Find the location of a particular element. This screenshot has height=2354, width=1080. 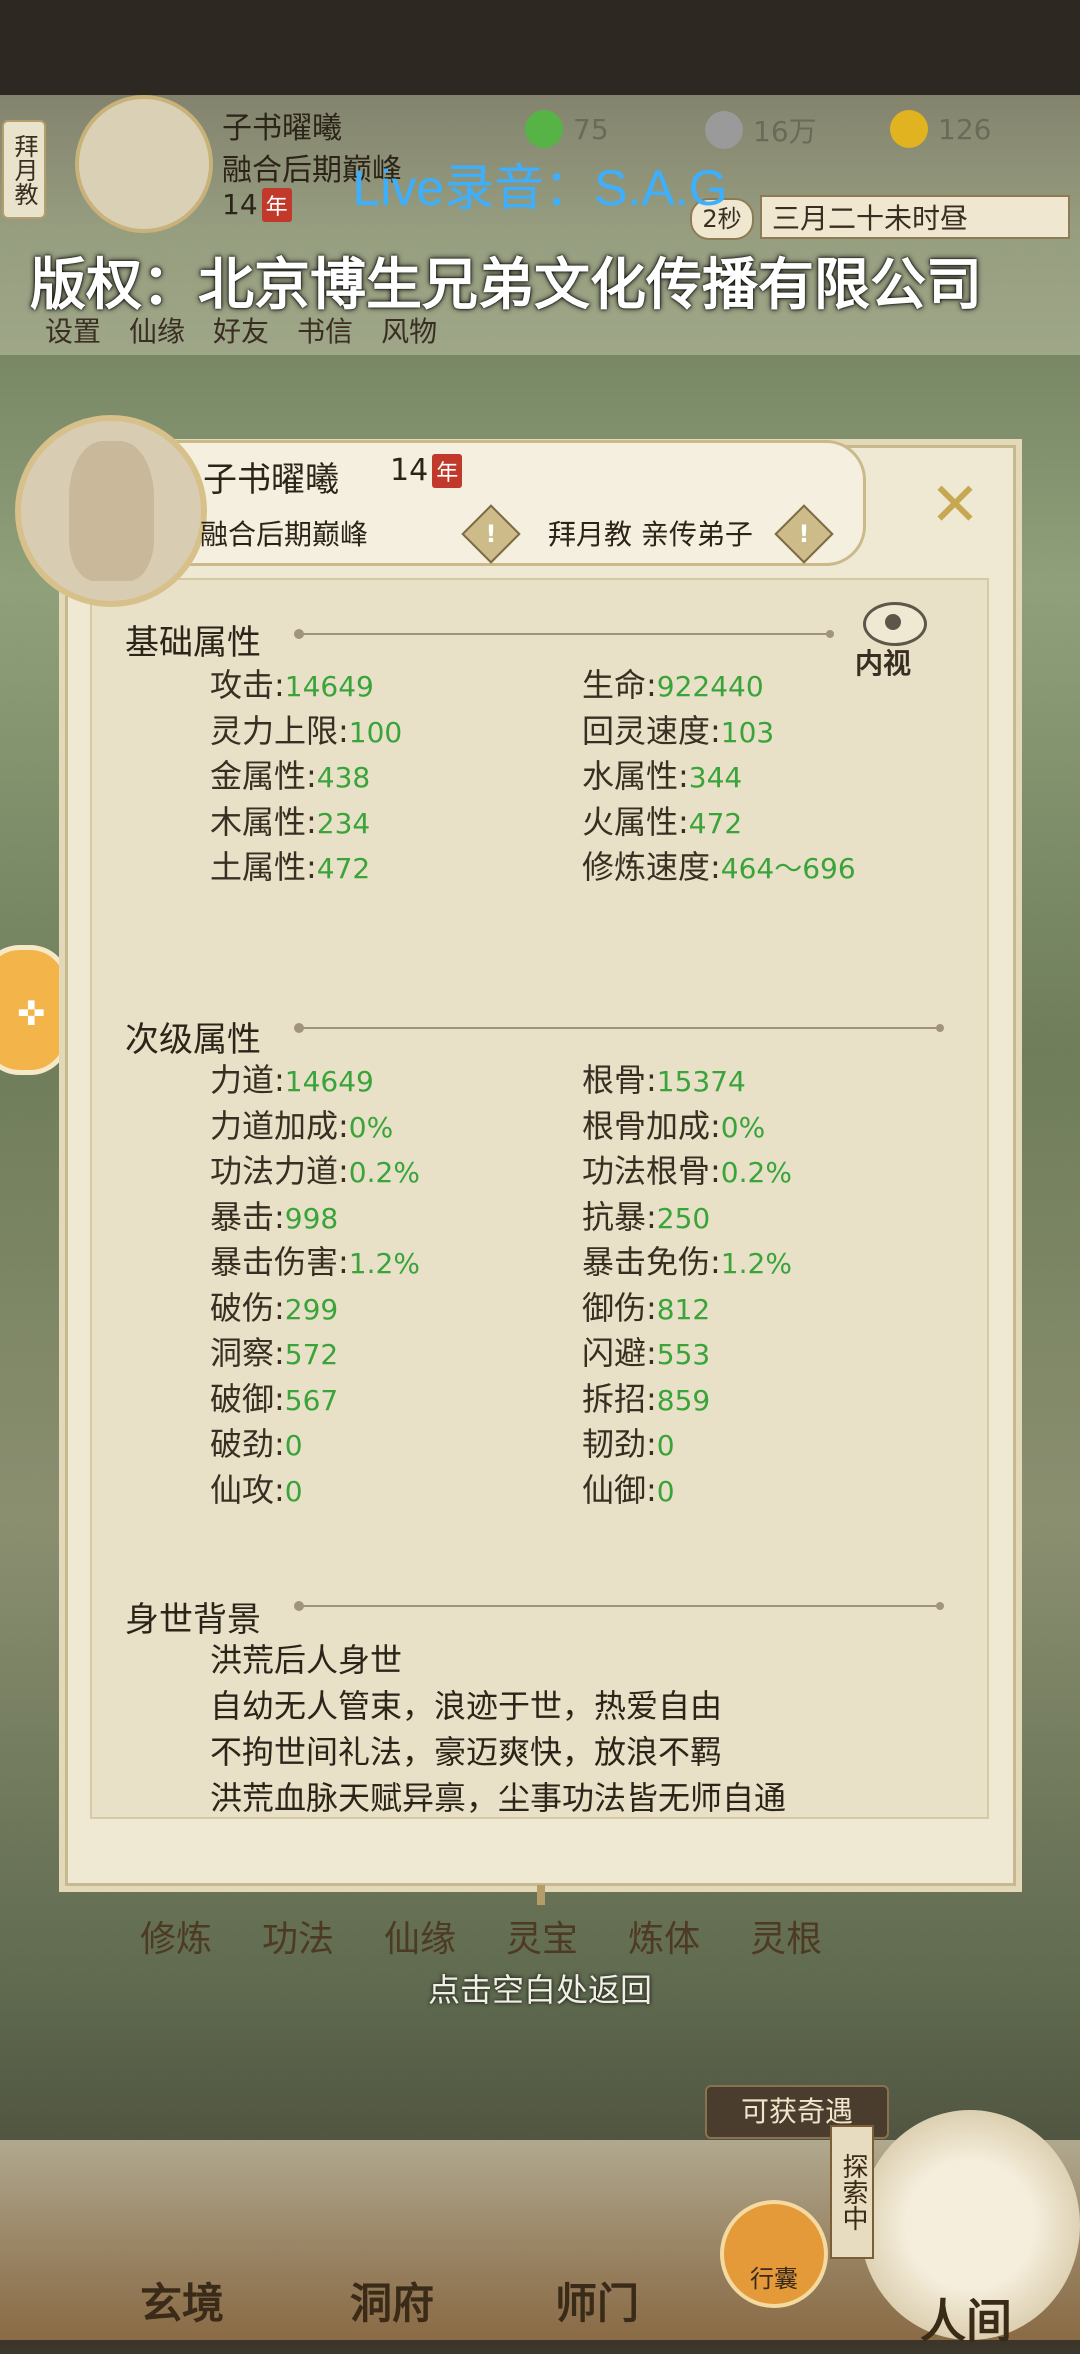

stat-secondary-2: 力道加成:0% is located at coordinates (301, 1124).